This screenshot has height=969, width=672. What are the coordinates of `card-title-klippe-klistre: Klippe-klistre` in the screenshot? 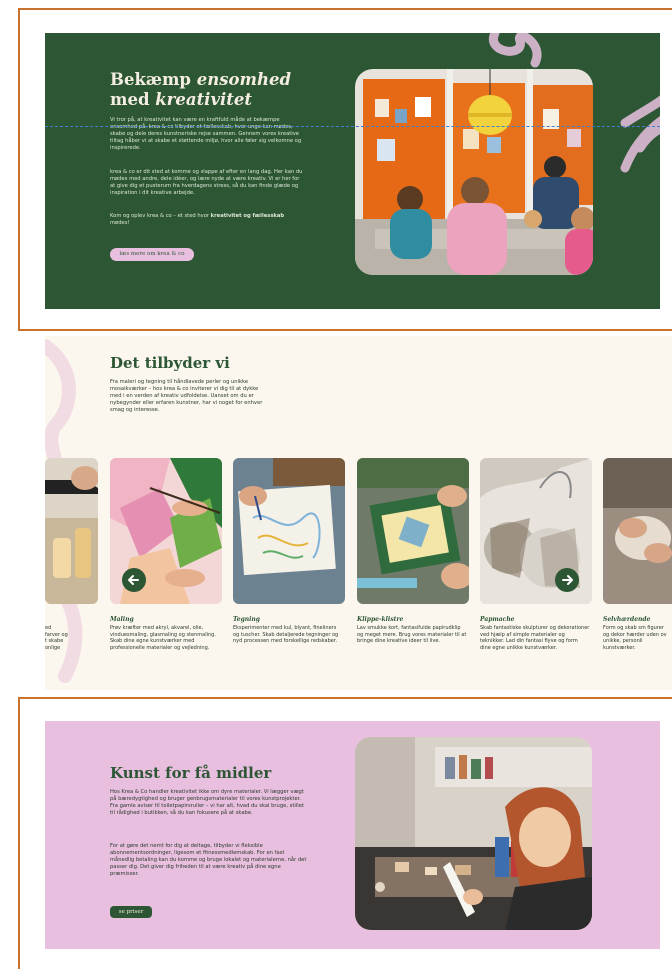 It's located at (380, 619).